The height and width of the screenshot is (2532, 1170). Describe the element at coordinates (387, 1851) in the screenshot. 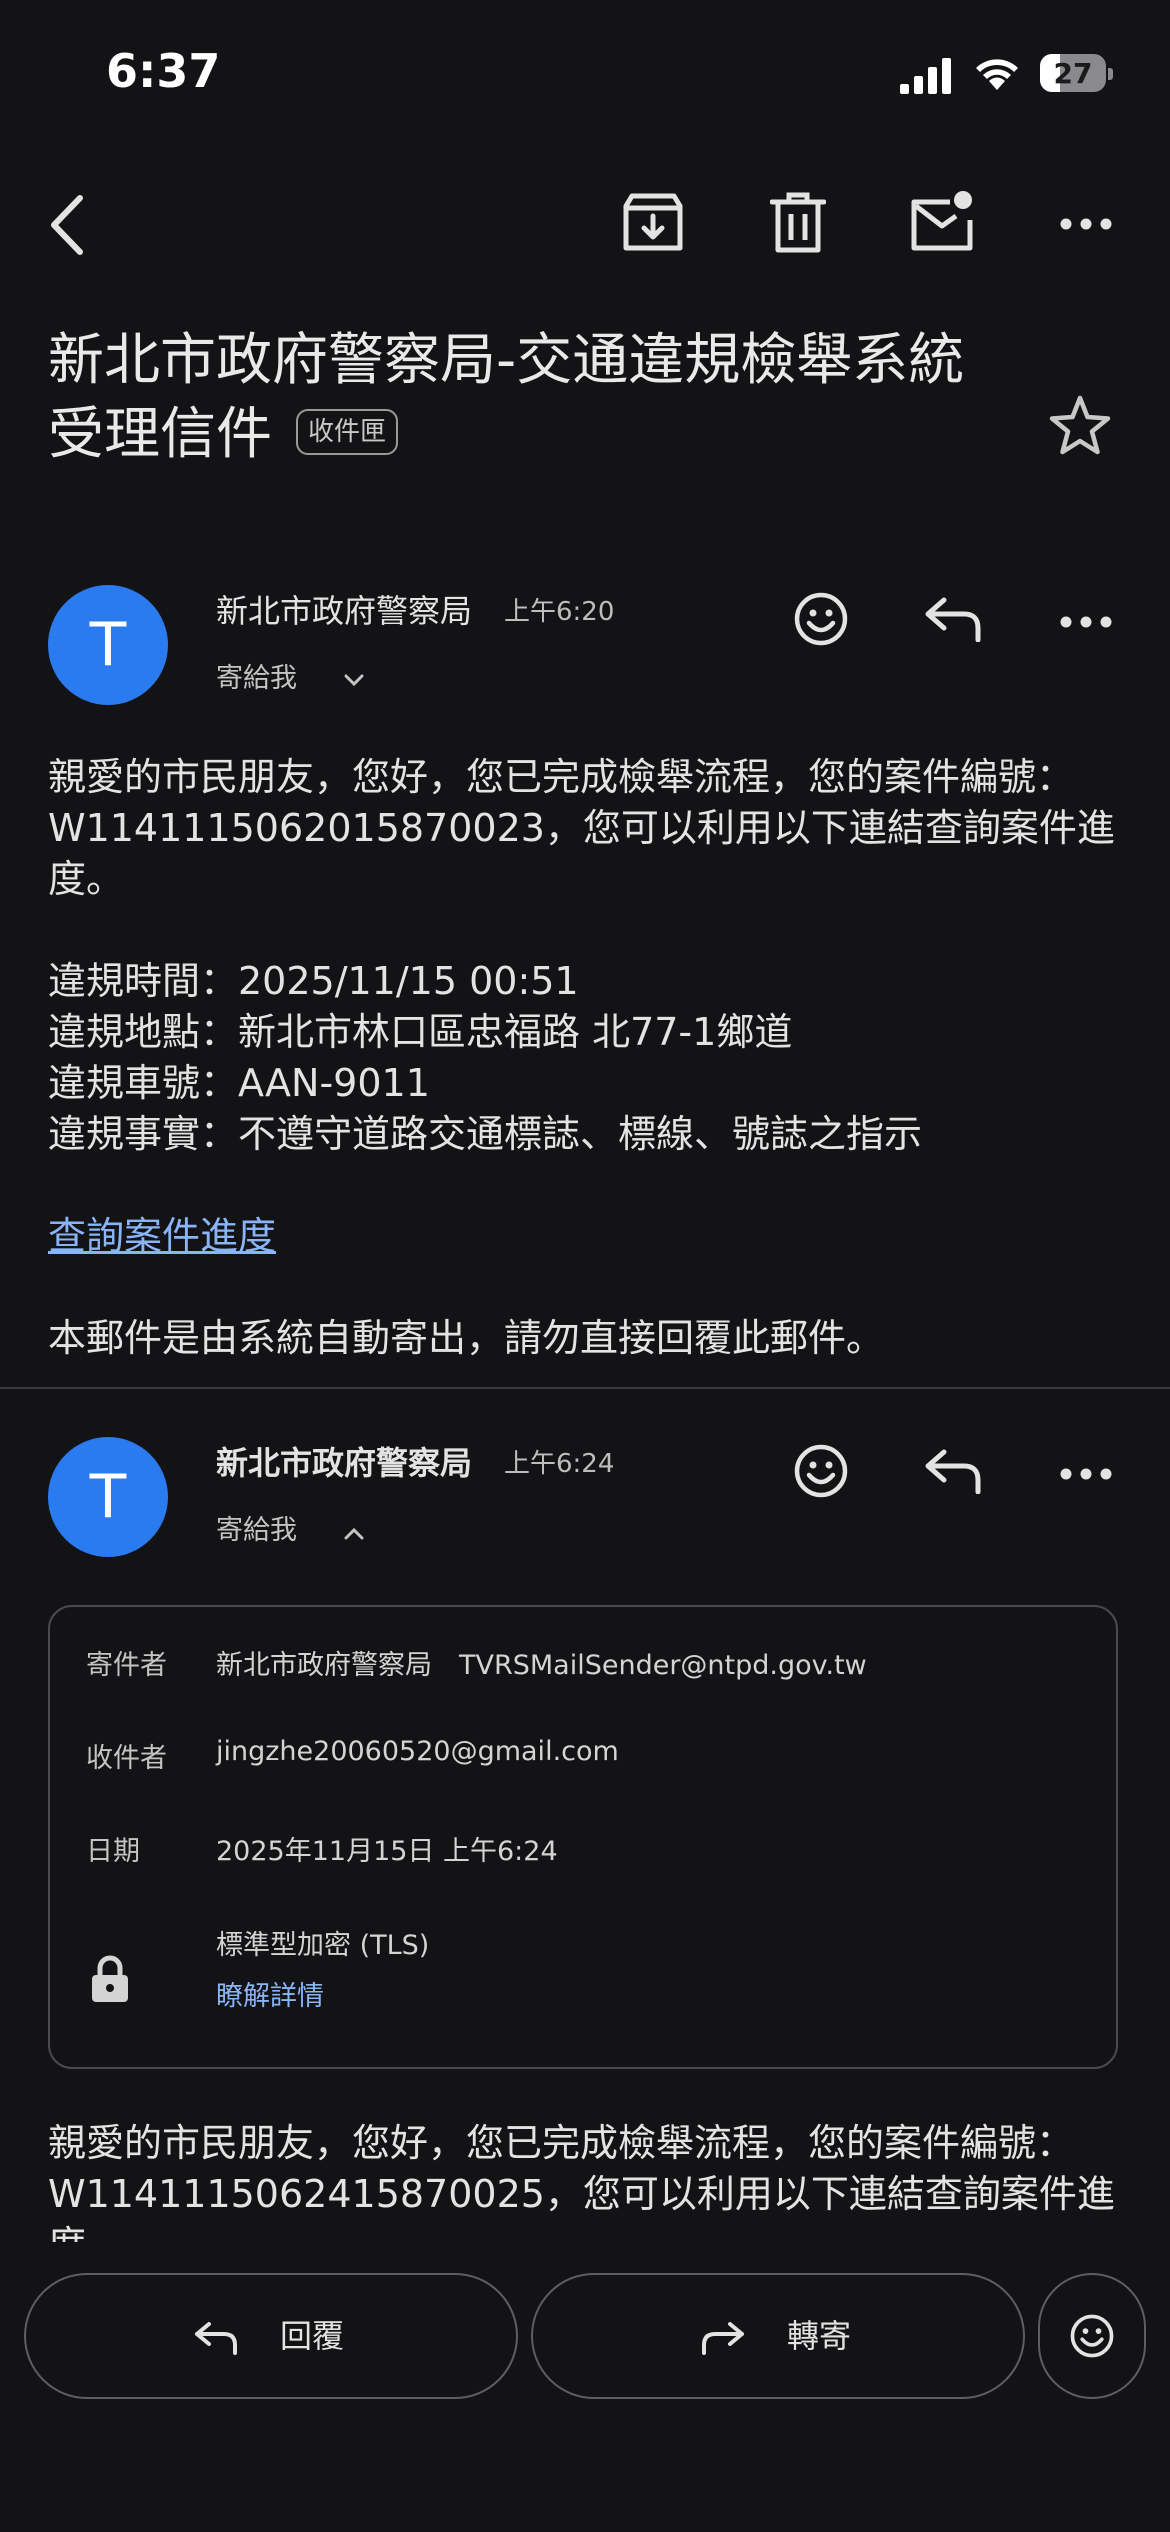

I see `date-value: 2025年11月15日 上午6:24` at that location.